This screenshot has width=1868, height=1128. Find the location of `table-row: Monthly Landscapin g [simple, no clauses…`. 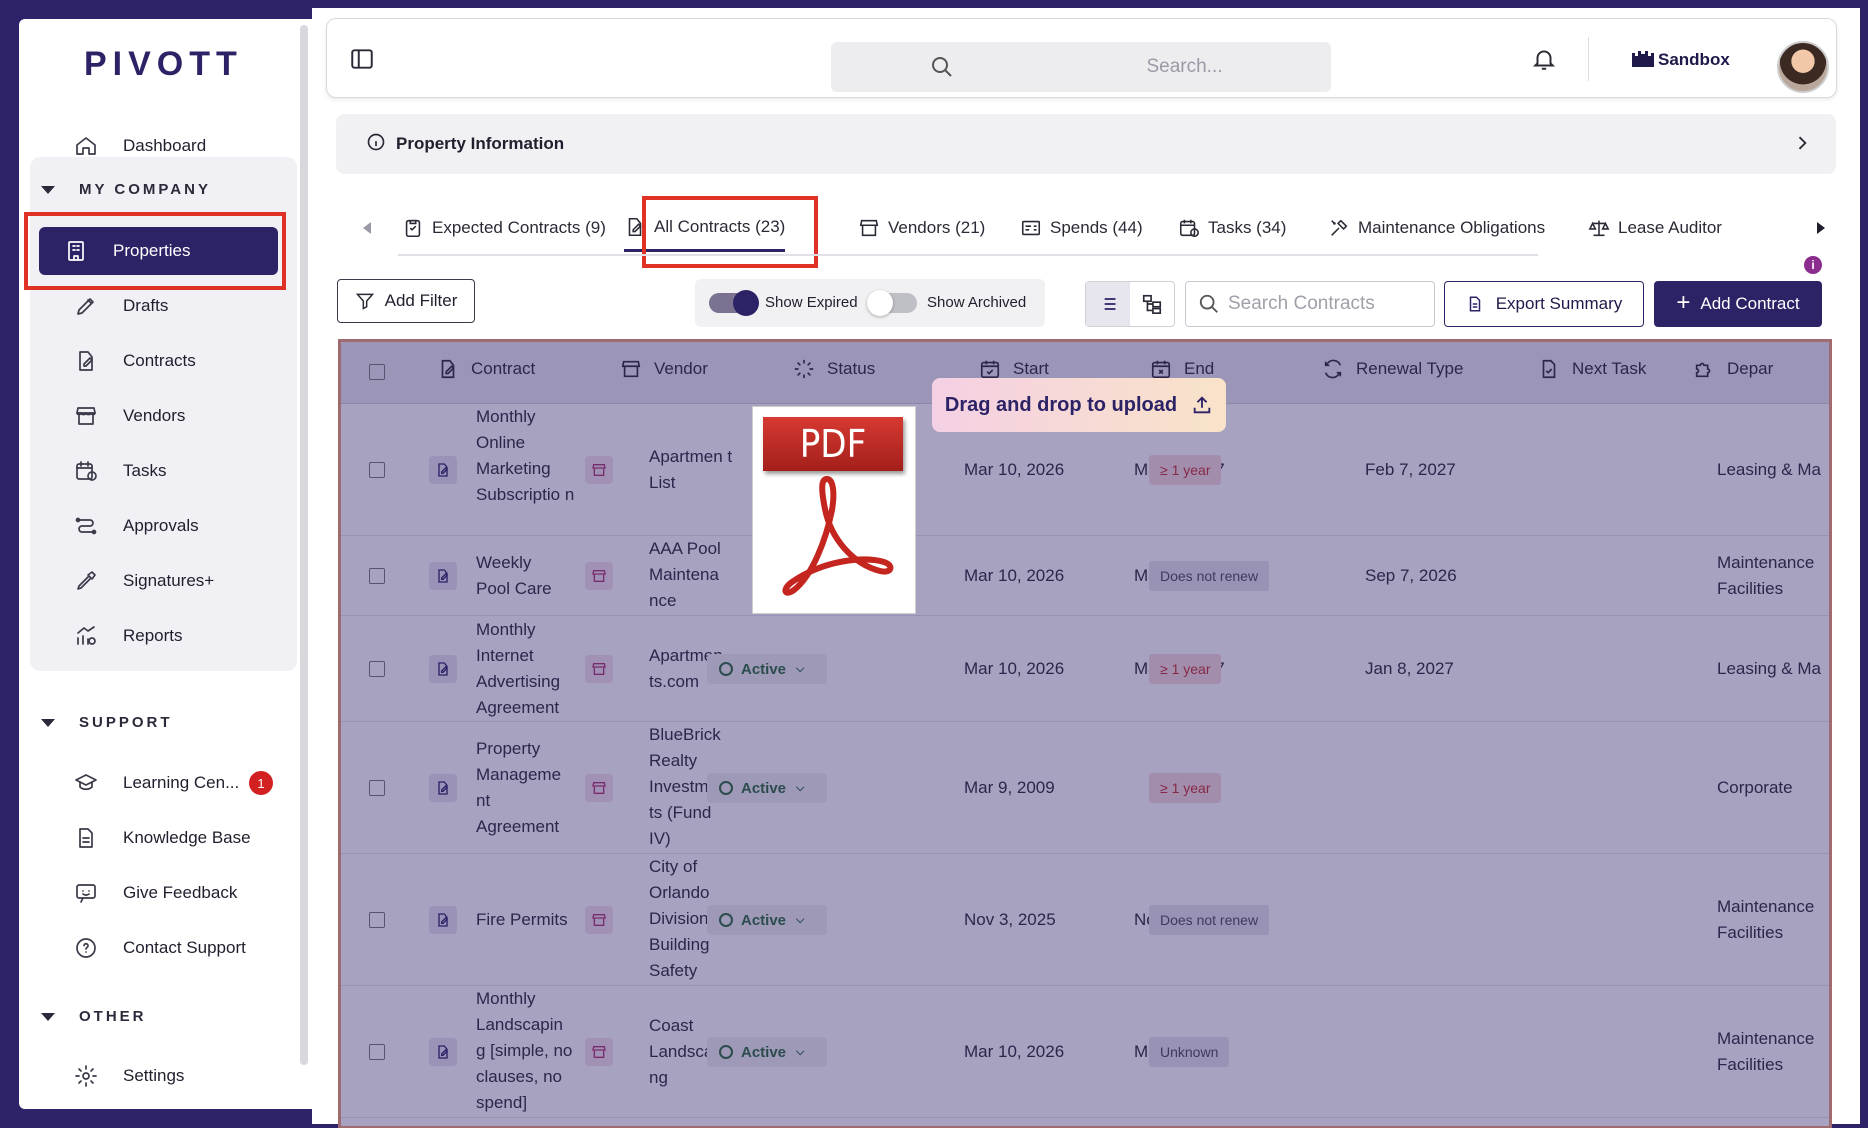

table-row: Monthly Landscapin g [simple, no clauses… is located at coordinates (1085, 1052).